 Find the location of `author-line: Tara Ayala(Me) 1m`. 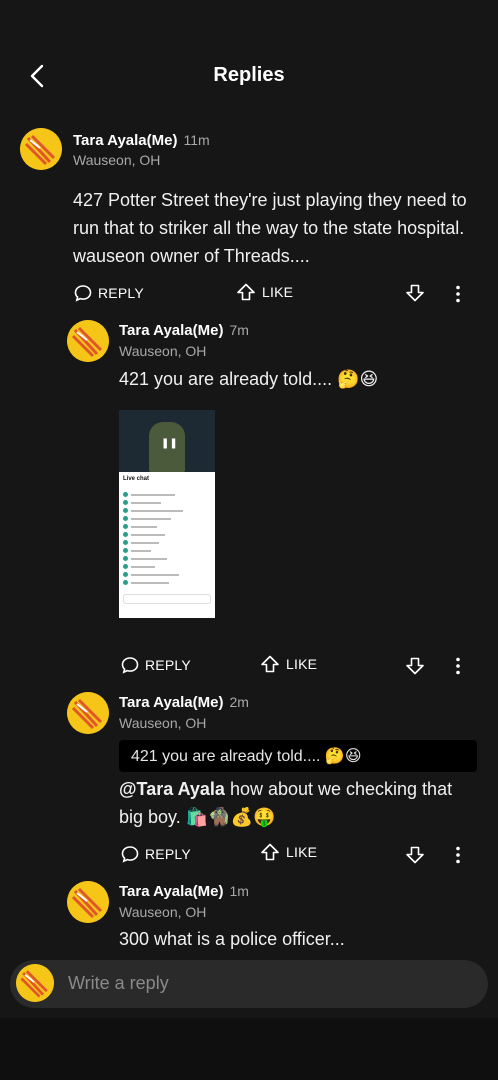

author-line: Tara Ayala(Me) 1m is located at coordinates (184, 891).